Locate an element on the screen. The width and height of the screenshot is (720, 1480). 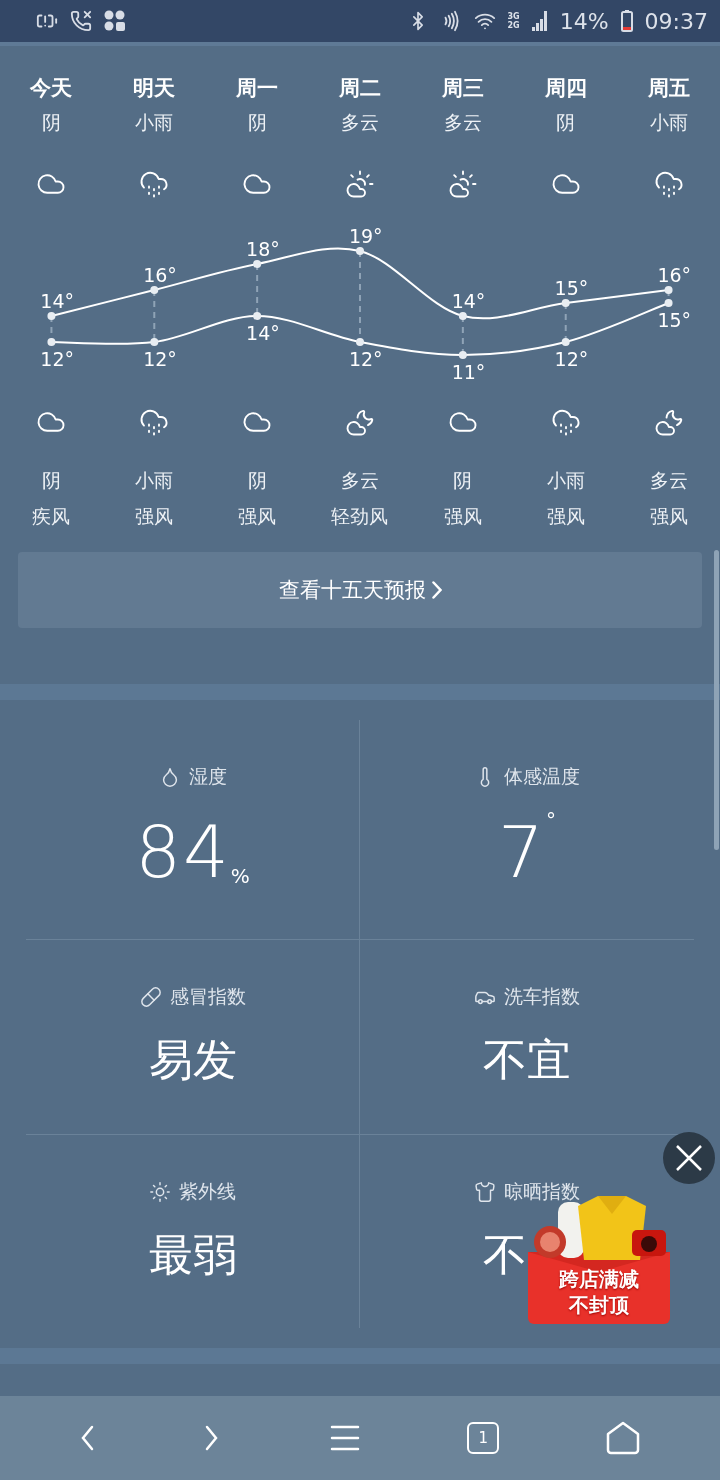
clock-time: 09:37 is located at coordinates (676, 21).